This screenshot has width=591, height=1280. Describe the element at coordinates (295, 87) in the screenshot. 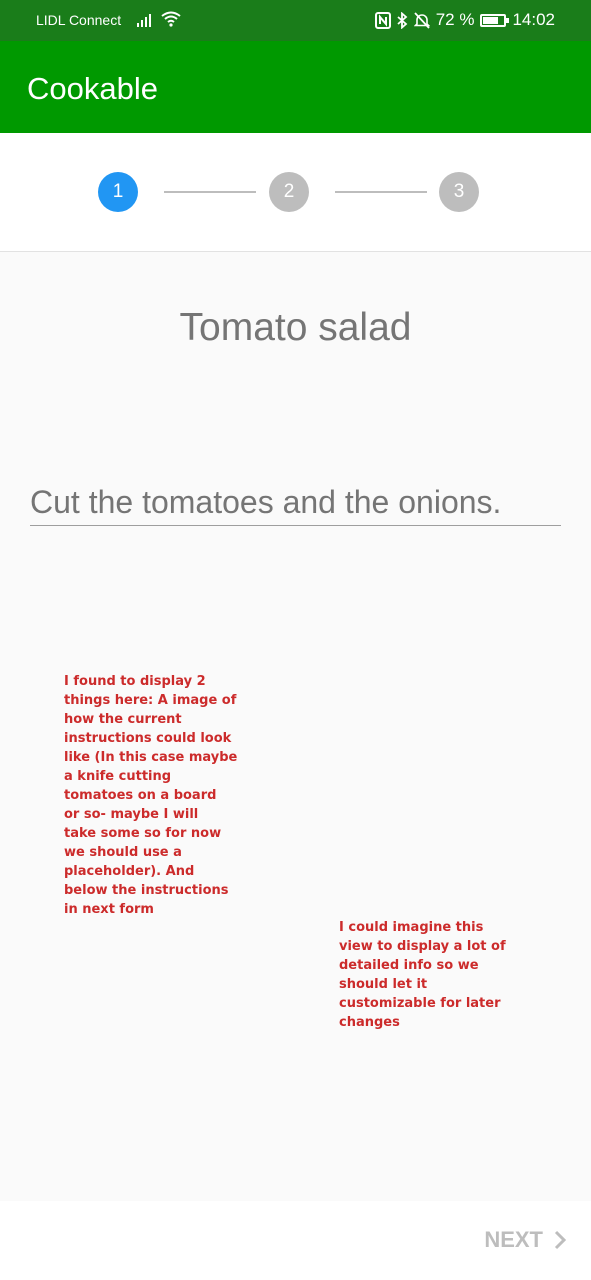

I see `app-bar: Cookable` at that location.